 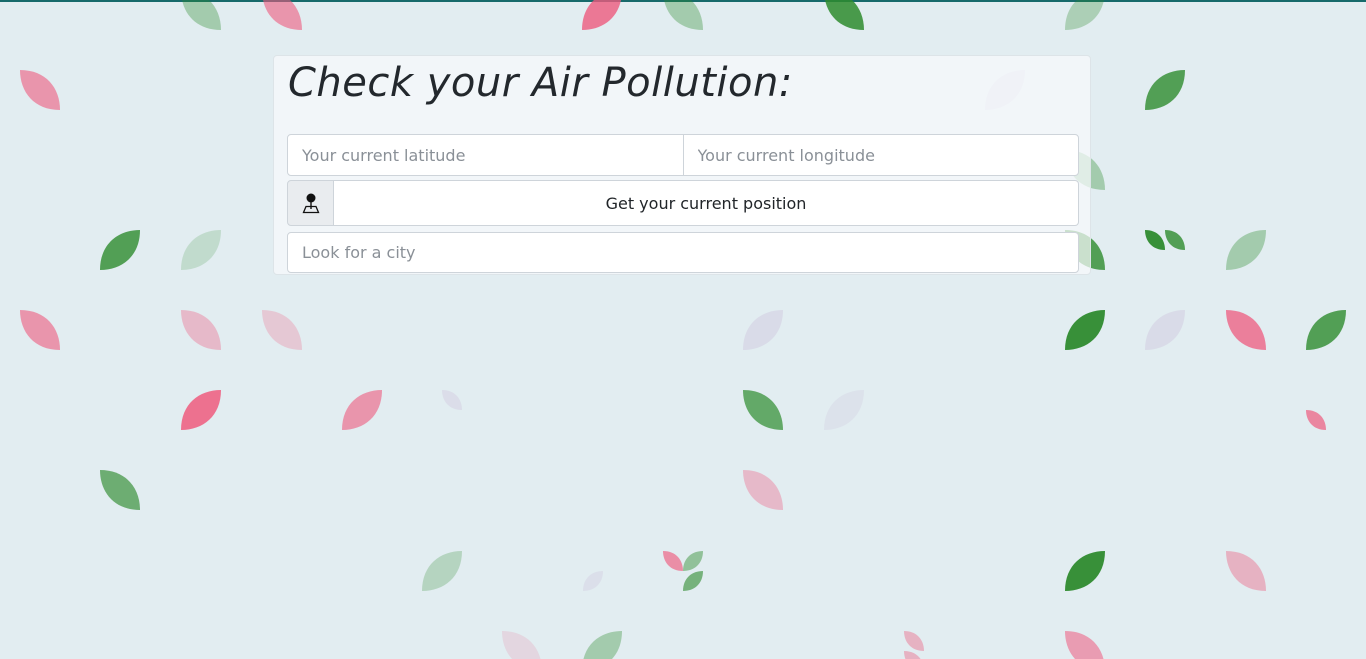 I want to click on city-search-input, so click(x=683, y=252).